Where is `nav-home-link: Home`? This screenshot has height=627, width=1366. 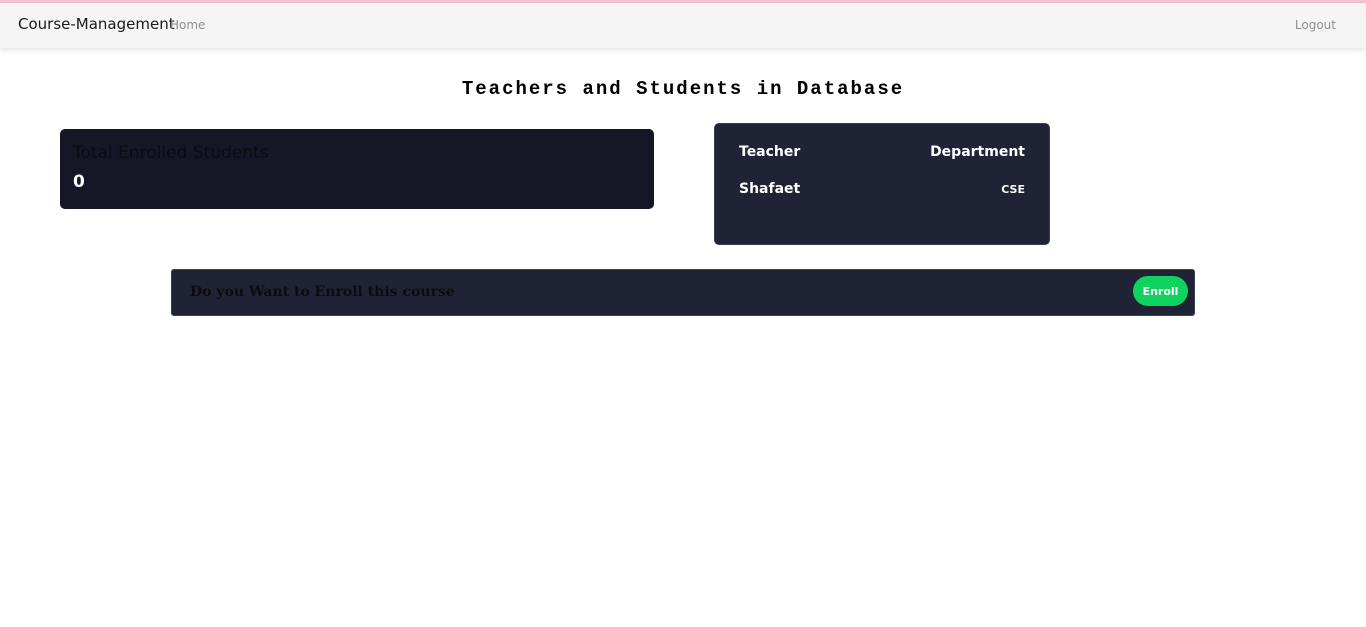
nav-home-link: Home is located at coordinates (187, 25).